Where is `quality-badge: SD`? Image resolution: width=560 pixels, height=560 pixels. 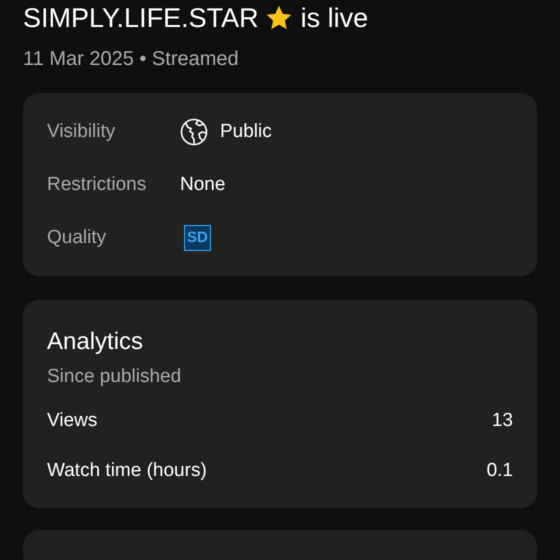
quality-badge: SD is located at coordinates (197, 237).